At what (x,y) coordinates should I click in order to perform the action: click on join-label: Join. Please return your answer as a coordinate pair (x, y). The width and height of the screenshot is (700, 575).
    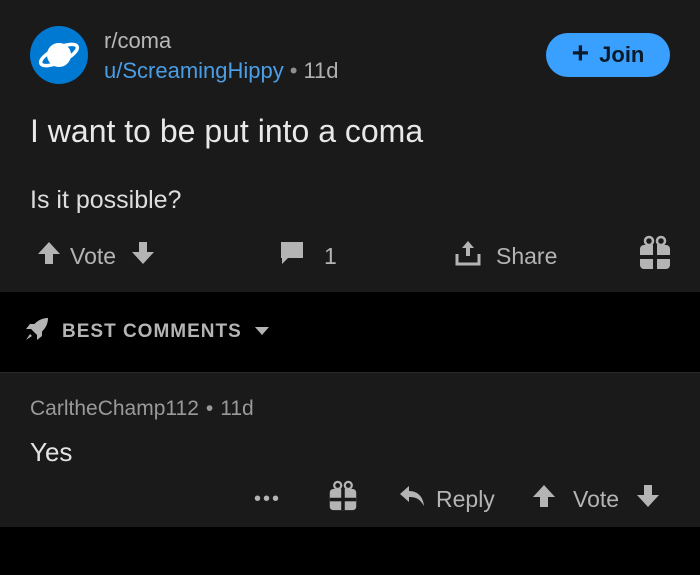
    Looking at the image, I should click on (622, 54).